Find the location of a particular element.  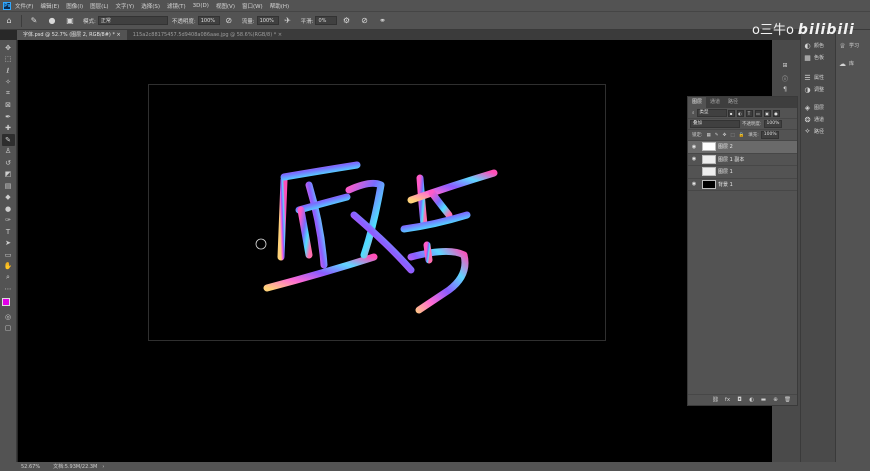

foreground-color is located at coordinates (6, 302).